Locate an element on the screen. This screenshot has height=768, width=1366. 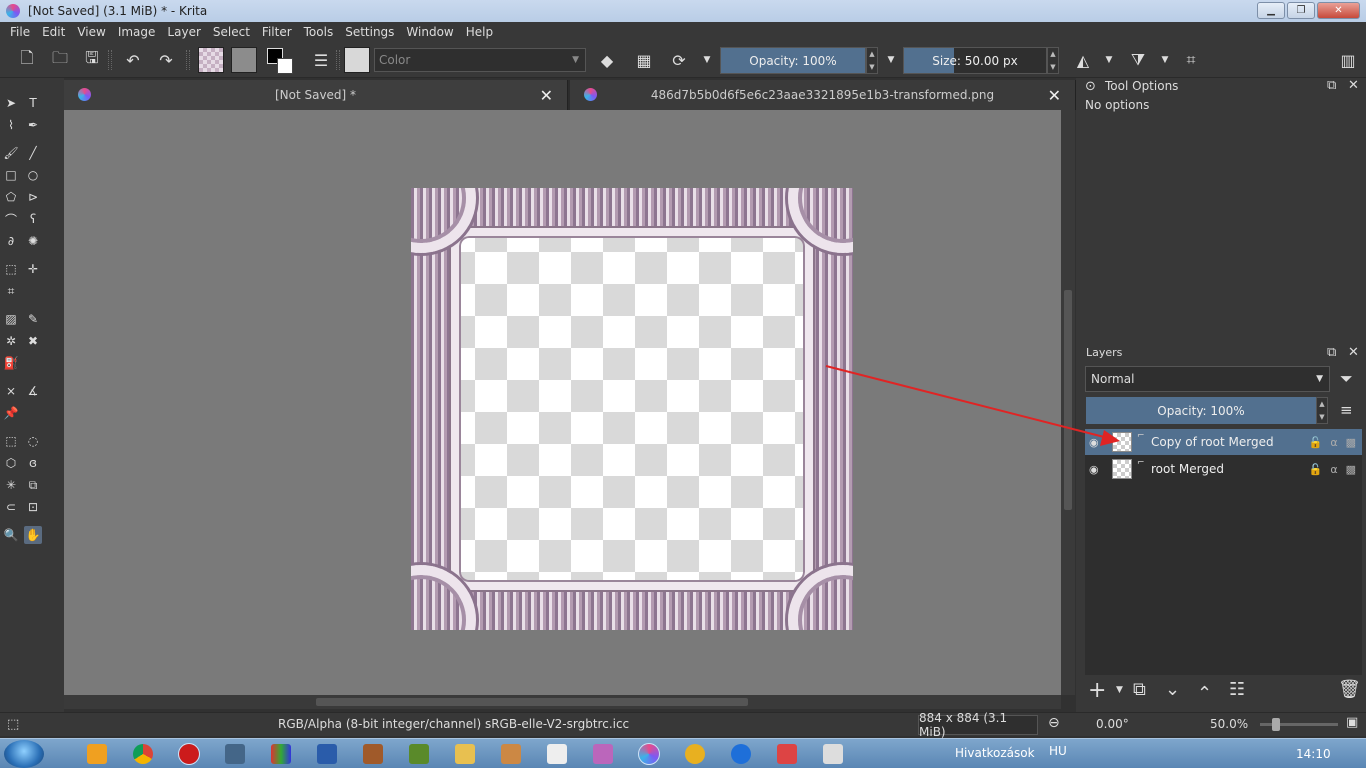
annotation-arrow is located at coordinates (972, 405).